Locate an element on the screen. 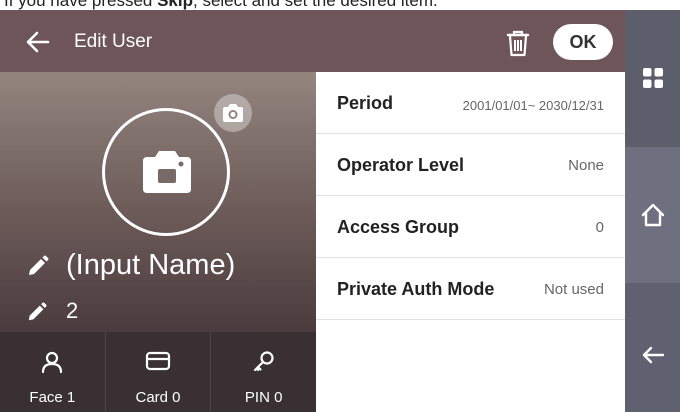 The image size is (680, 412). credential-label: Card 0 is located at coordinates (158, 397).